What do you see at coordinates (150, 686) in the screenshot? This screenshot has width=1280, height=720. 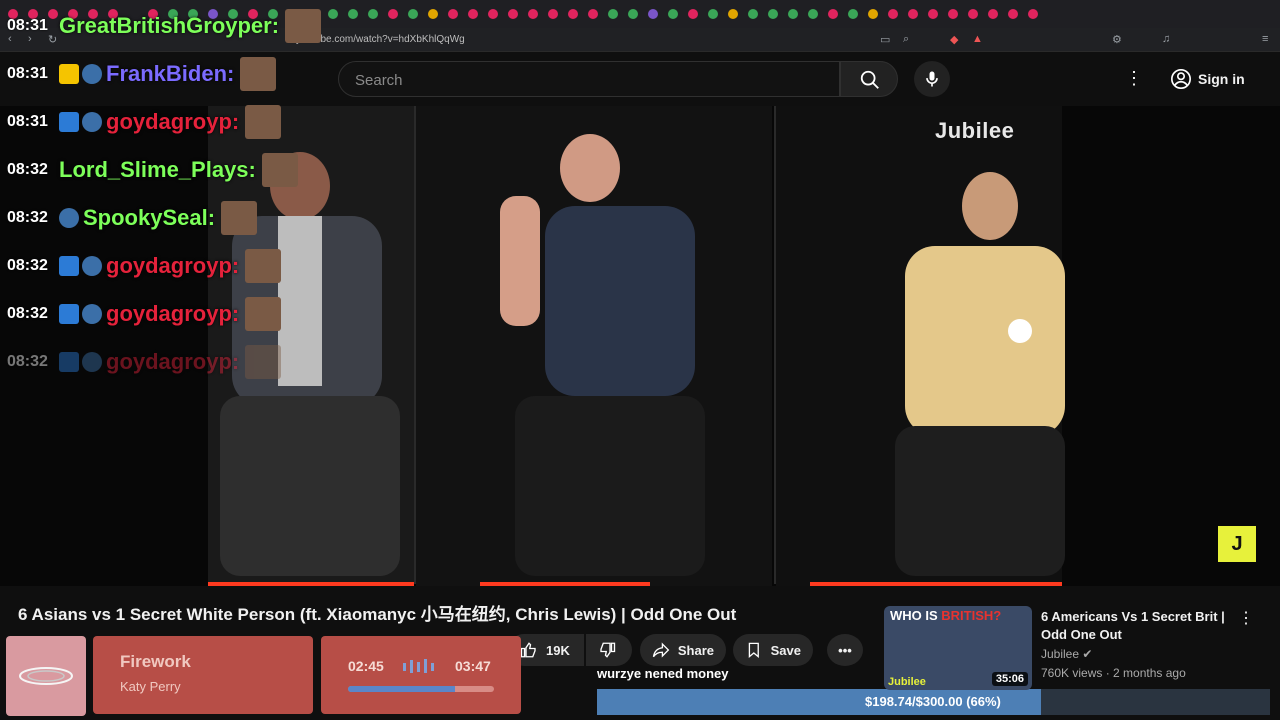 I see `song-artist: Katy Perry` at bounding box center [150, 686].